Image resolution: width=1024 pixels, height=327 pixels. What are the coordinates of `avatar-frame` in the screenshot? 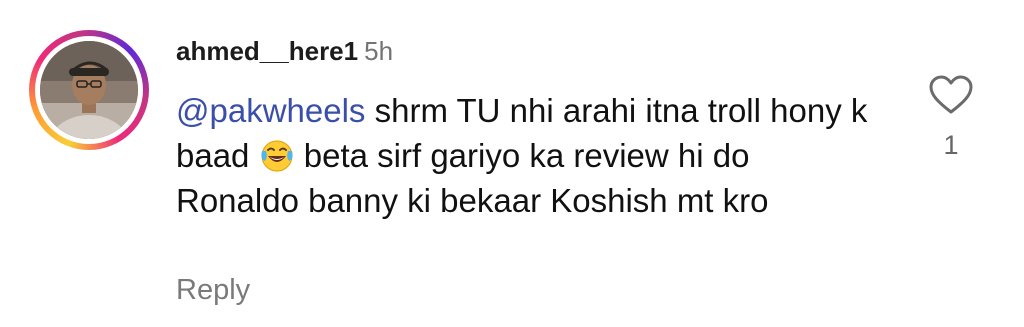 It's located at (89, 90).